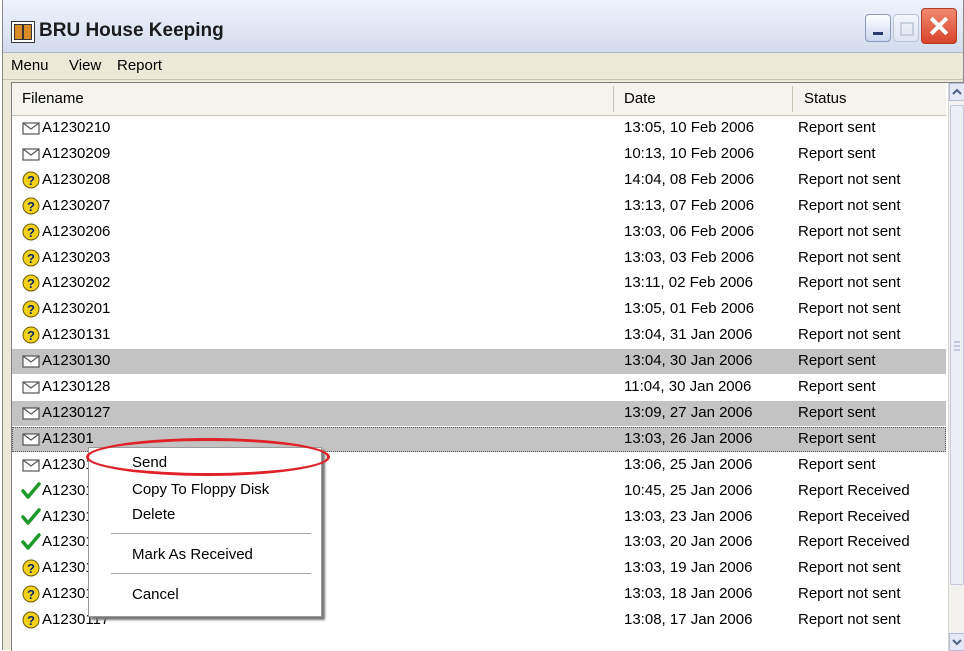 Image resolution: width=964 pixels, height=651 pixels. Describe the element at coordinates (483, 26) in the screenshot. I see `title-bar: BRU House Keeping` at that location.